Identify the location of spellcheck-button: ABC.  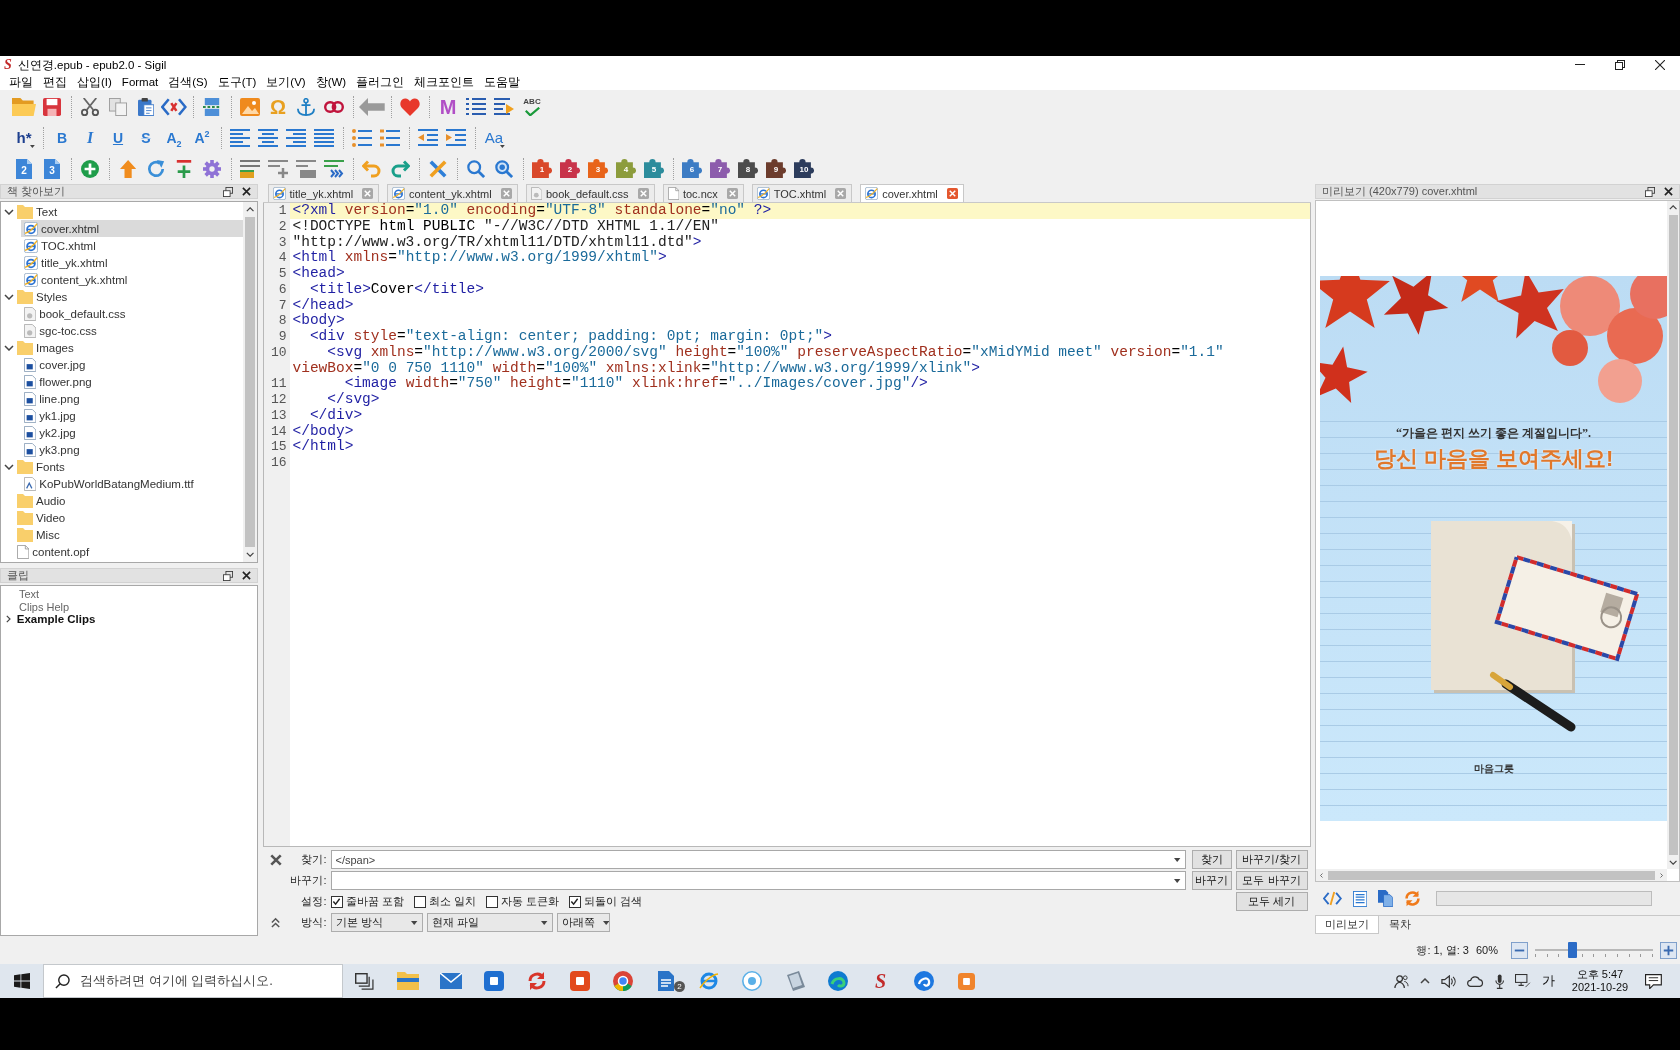
(532, 106).